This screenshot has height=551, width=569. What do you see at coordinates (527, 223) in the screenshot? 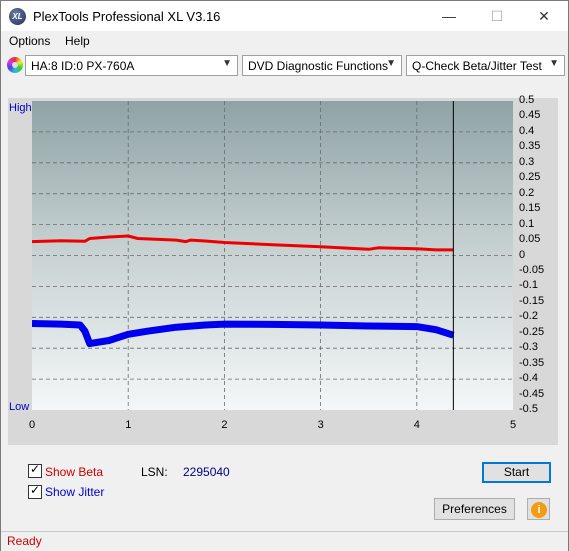
I see `y-tick-label: 0.1` at bounding box center [527, 223].